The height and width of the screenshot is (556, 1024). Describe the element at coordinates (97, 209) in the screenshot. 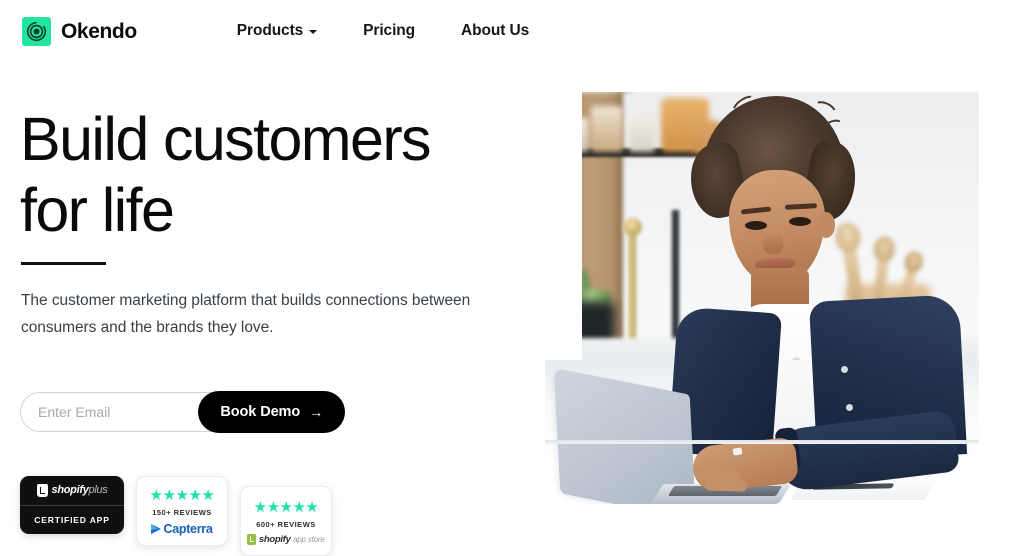

I see `headline-line-2: for life` at that location.